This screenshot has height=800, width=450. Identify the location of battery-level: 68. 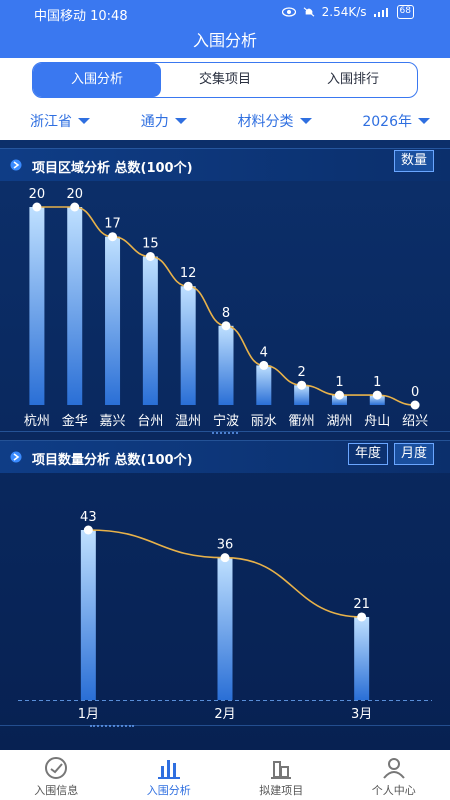
(405, 12).